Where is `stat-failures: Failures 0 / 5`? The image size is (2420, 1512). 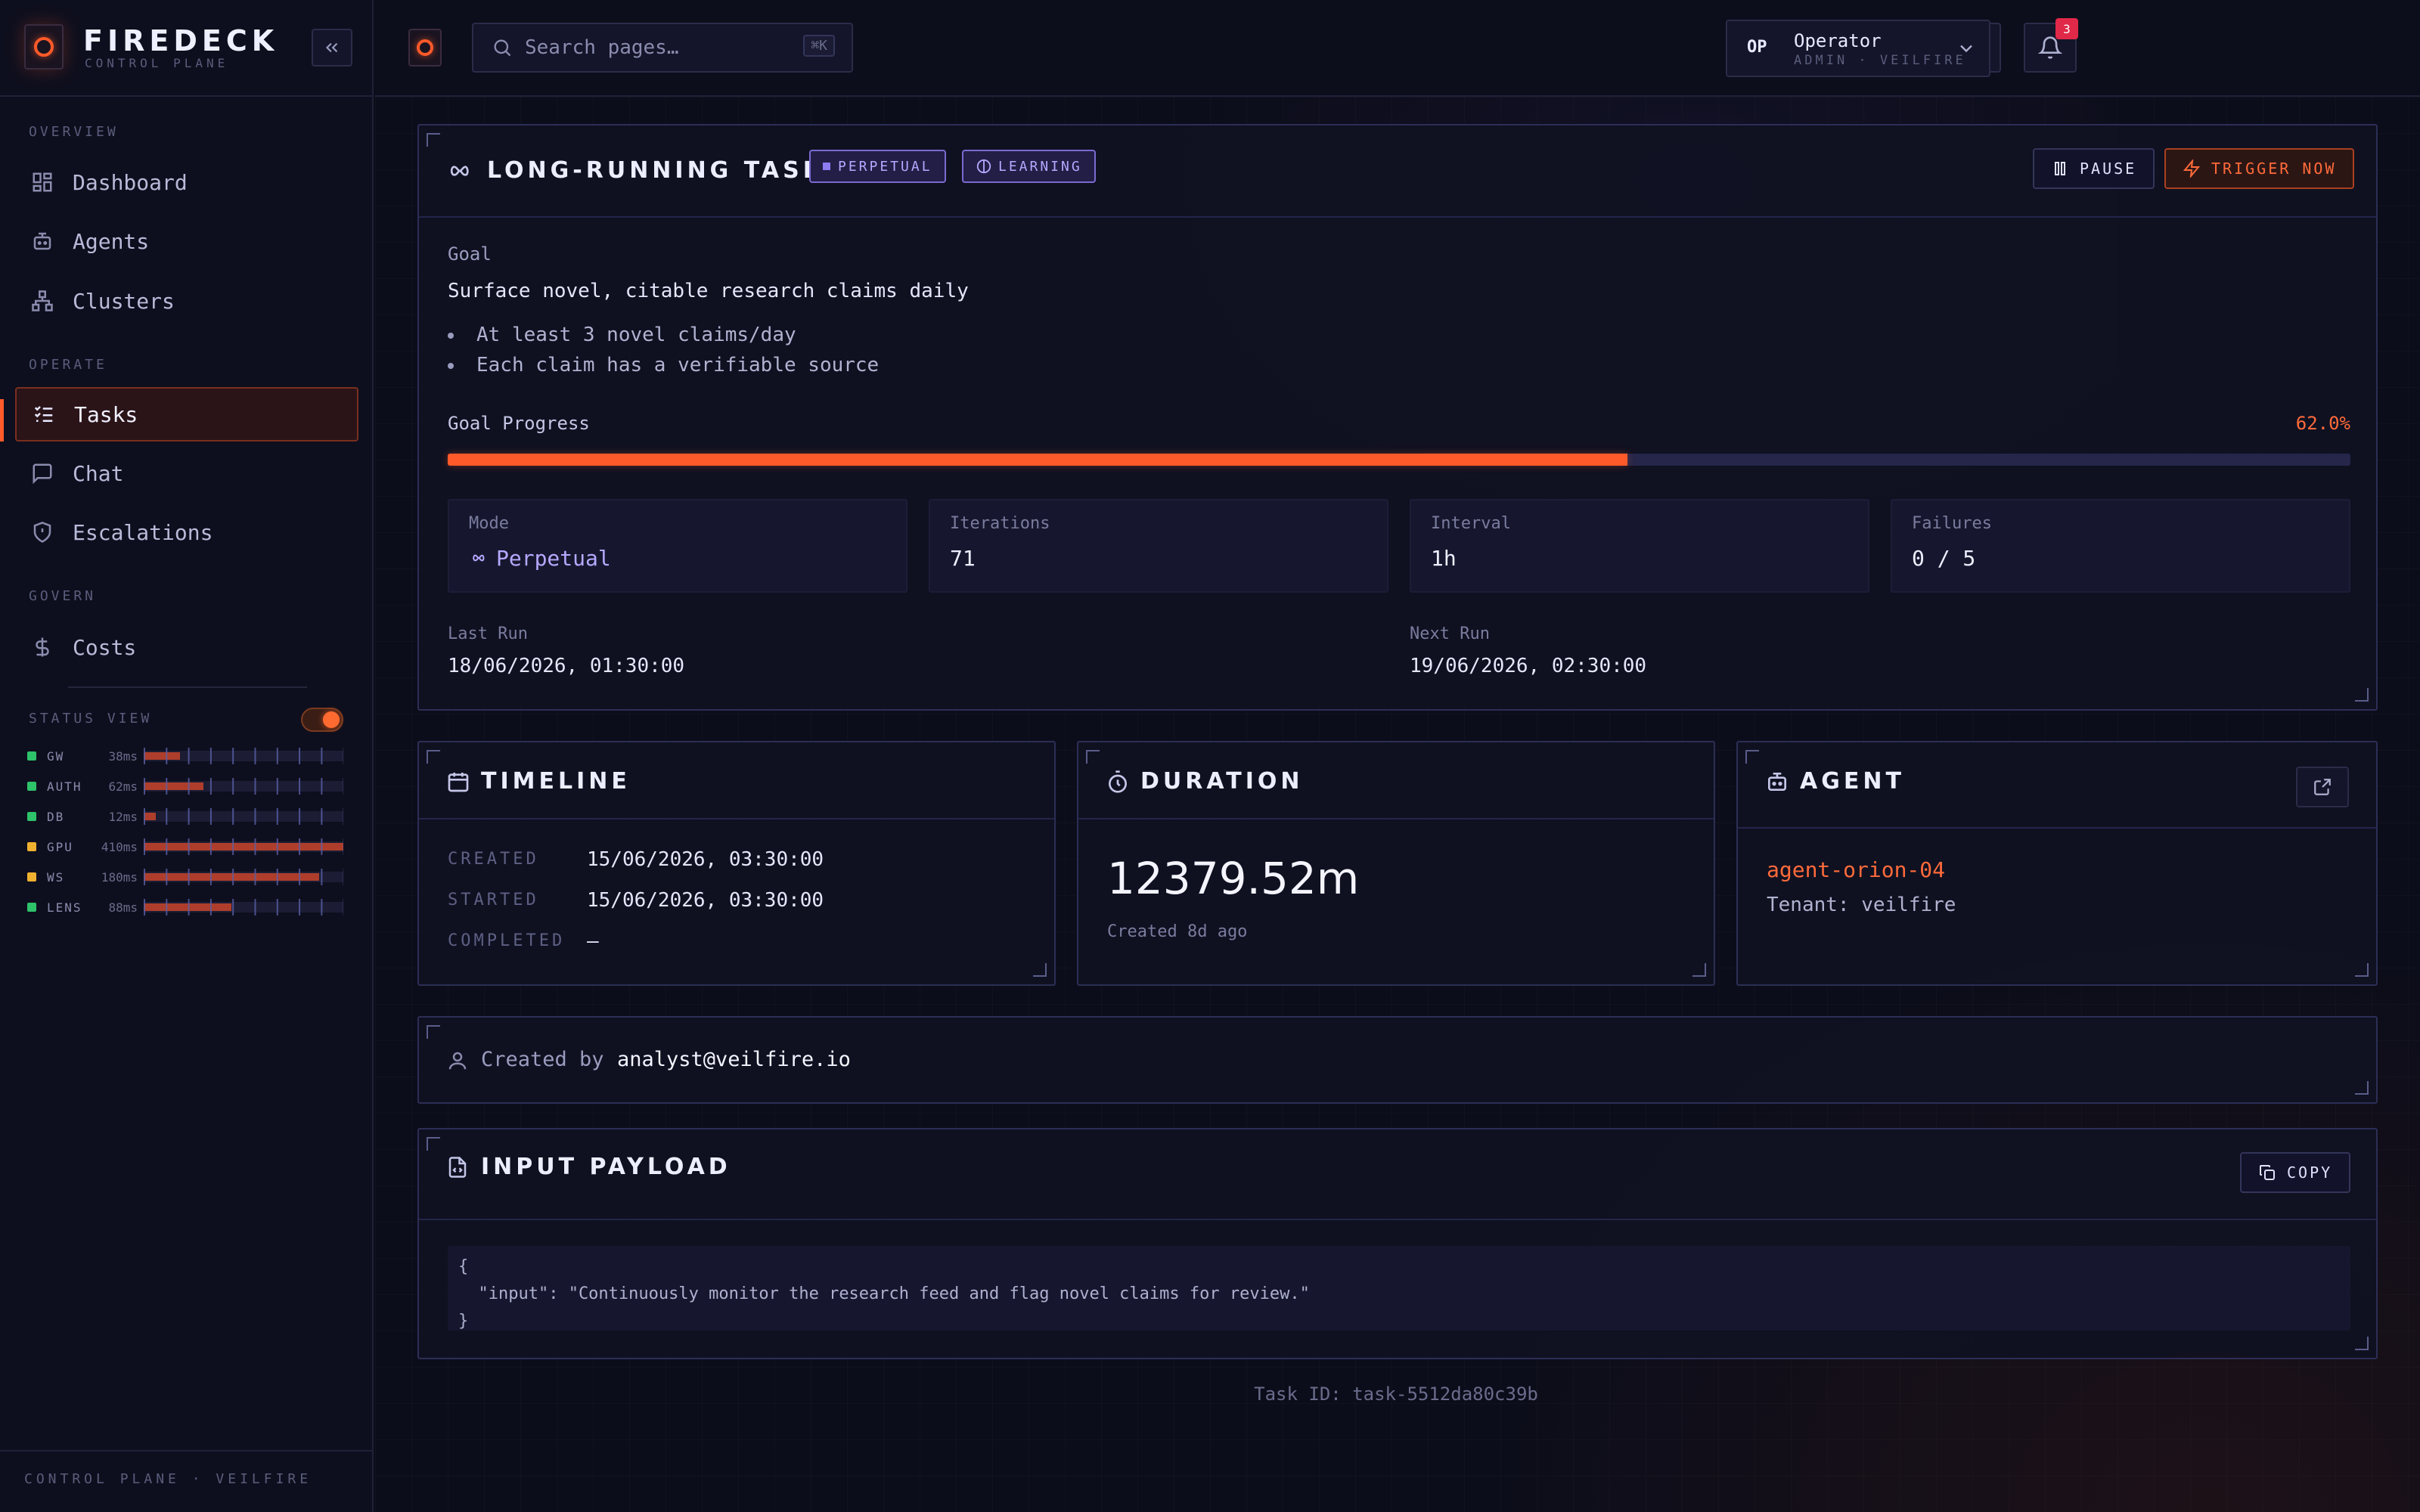 stat-failures: Failures 0 / 5 is located at coordinates (2120, 546).